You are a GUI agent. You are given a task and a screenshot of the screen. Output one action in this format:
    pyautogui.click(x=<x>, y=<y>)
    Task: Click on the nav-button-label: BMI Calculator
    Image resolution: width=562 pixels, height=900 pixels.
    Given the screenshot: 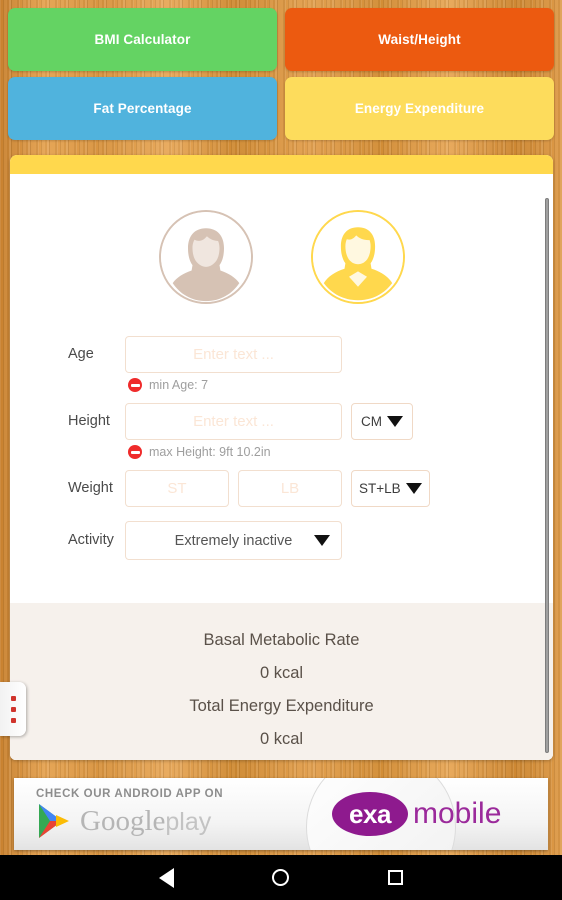 What is the action you would take?
    pyautogui.click(x=142, y=39)
    